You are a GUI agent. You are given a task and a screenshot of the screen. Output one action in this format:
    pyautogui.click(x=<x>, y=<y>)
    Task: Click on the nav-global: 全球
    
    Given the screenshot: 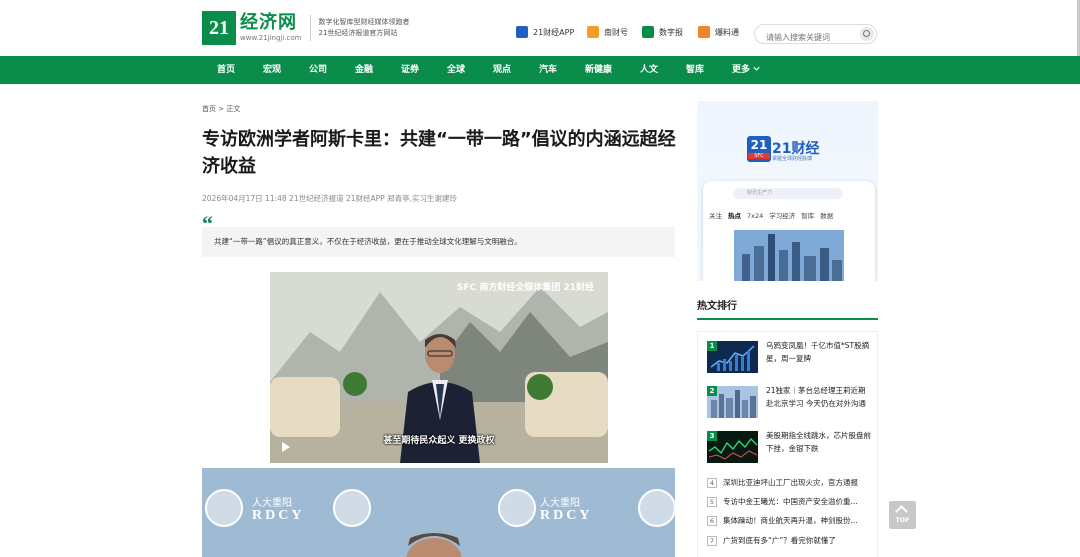 What is the action you would take?
    pyautogui.click(x=456, y=70)
    